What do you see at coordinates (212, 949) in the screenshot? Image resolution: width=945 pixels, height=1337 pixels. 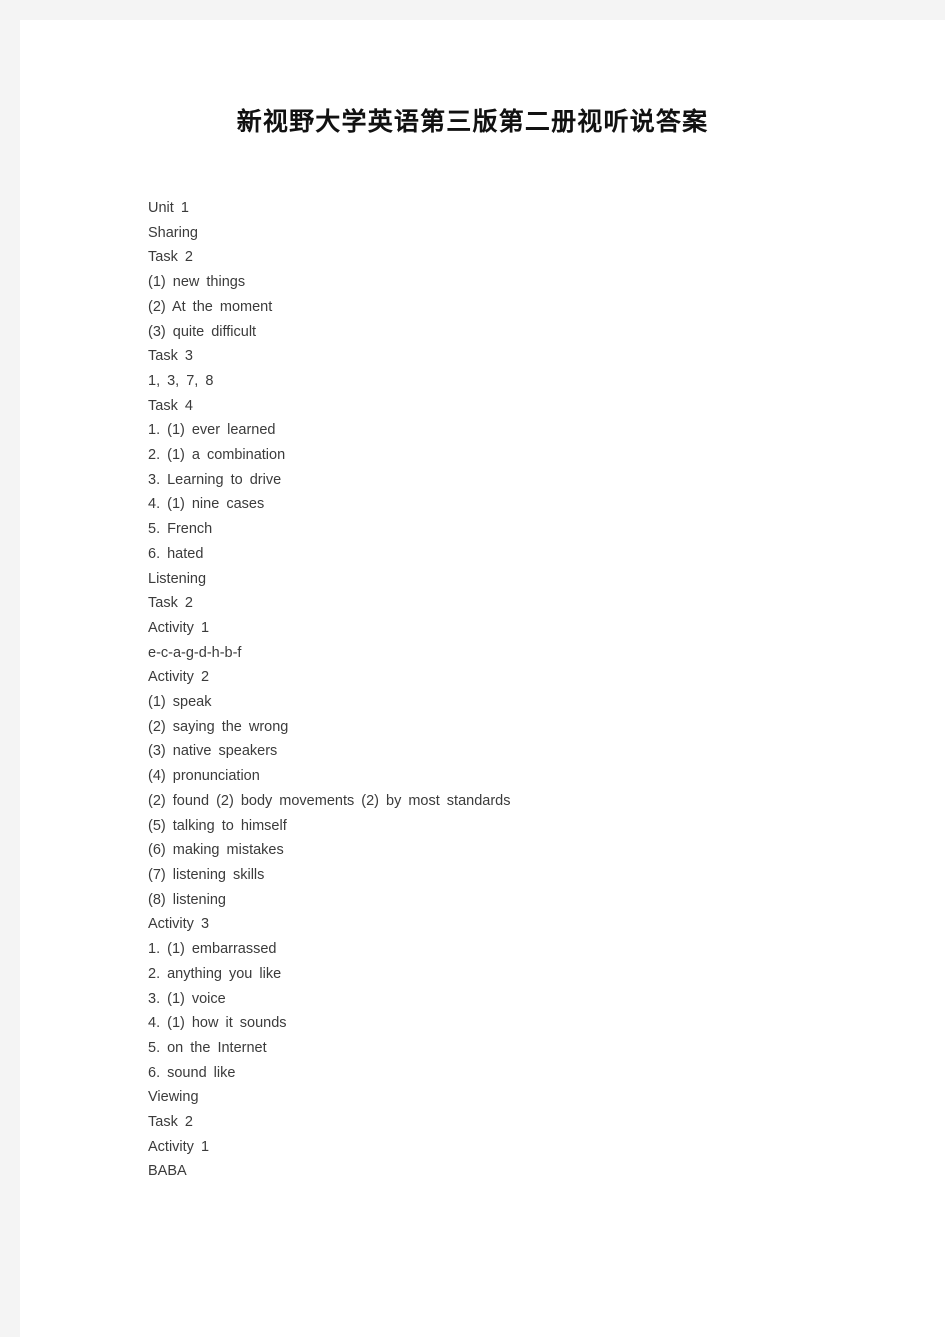 I see `answer-line: 1. (1) embarrassed` at bounding box center [212, 949].